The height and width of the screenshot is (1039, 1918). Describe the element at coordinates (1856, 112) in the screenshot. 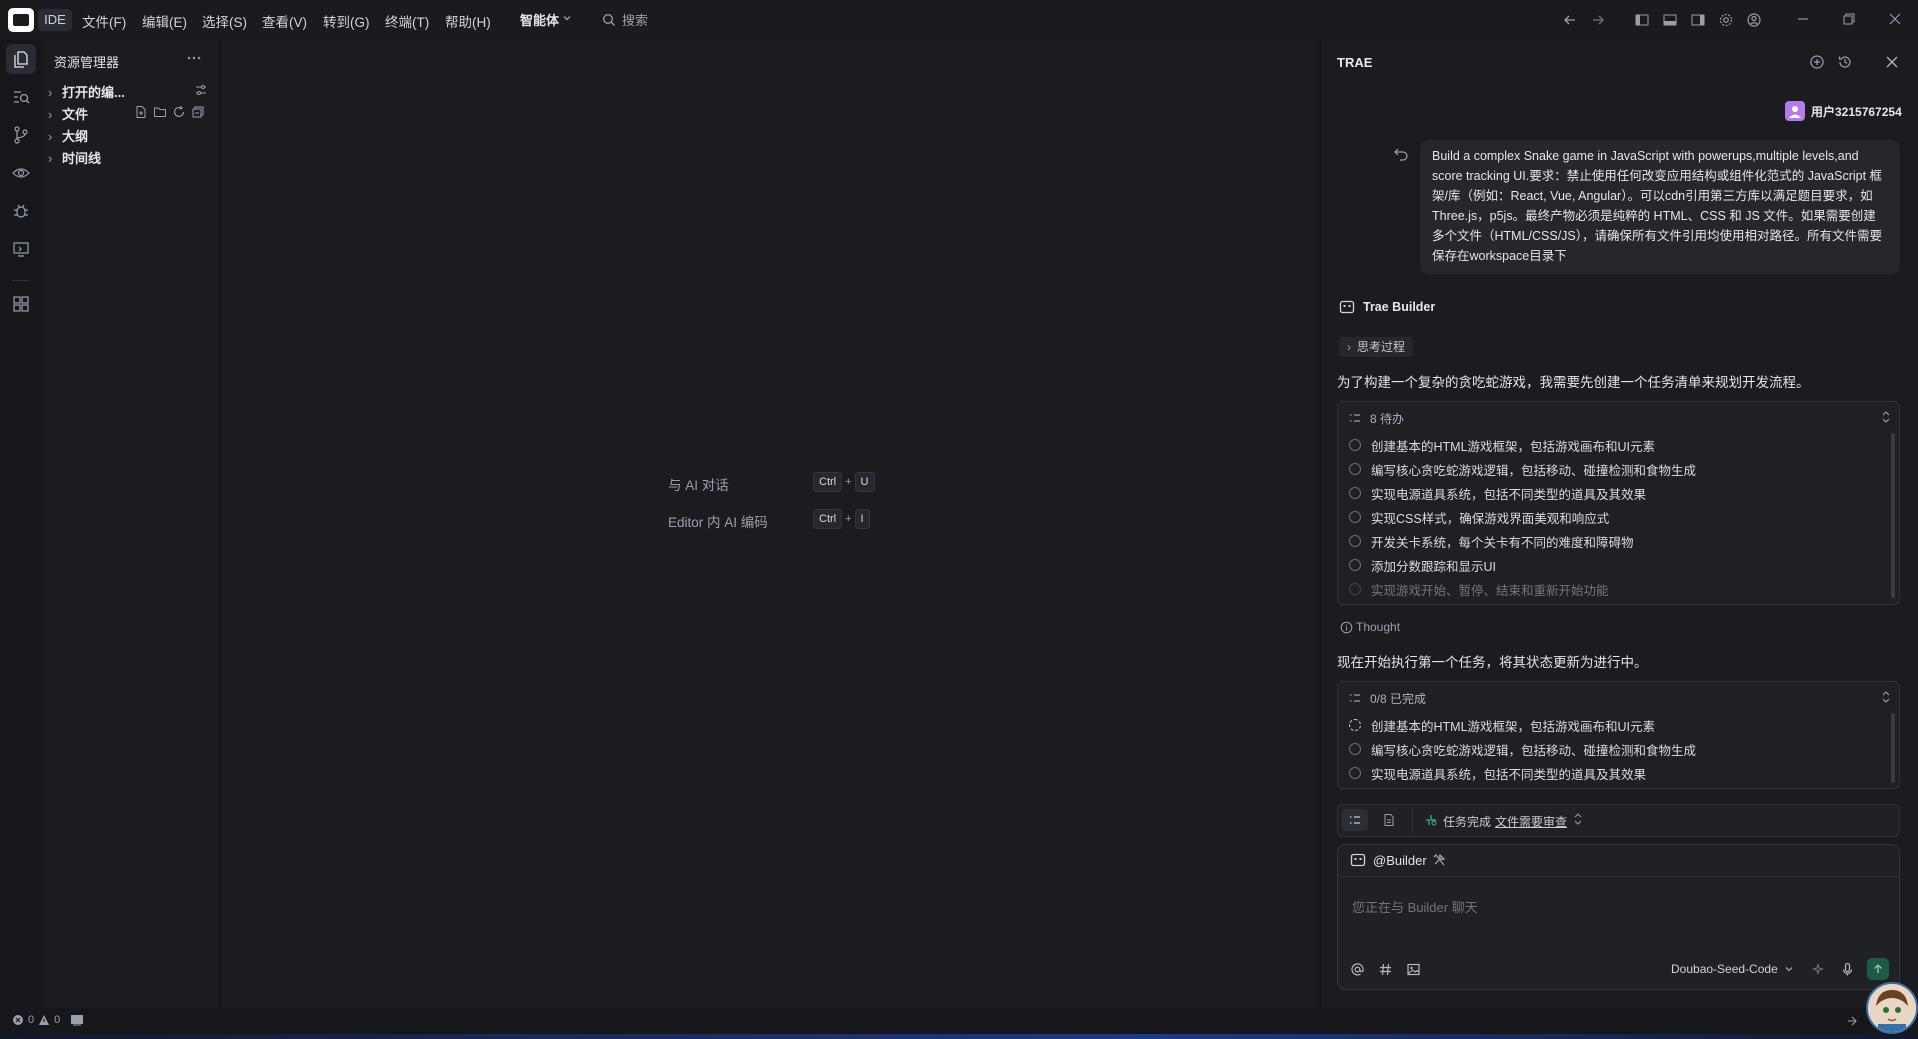

I see `user-name: 用户3215767254` at that location.